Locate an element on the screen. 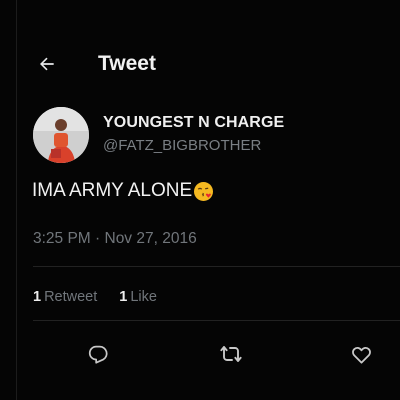 The height and width of the screenshot is (400, 400). retweets-label: Retweet is located at coordinates (71, 297).